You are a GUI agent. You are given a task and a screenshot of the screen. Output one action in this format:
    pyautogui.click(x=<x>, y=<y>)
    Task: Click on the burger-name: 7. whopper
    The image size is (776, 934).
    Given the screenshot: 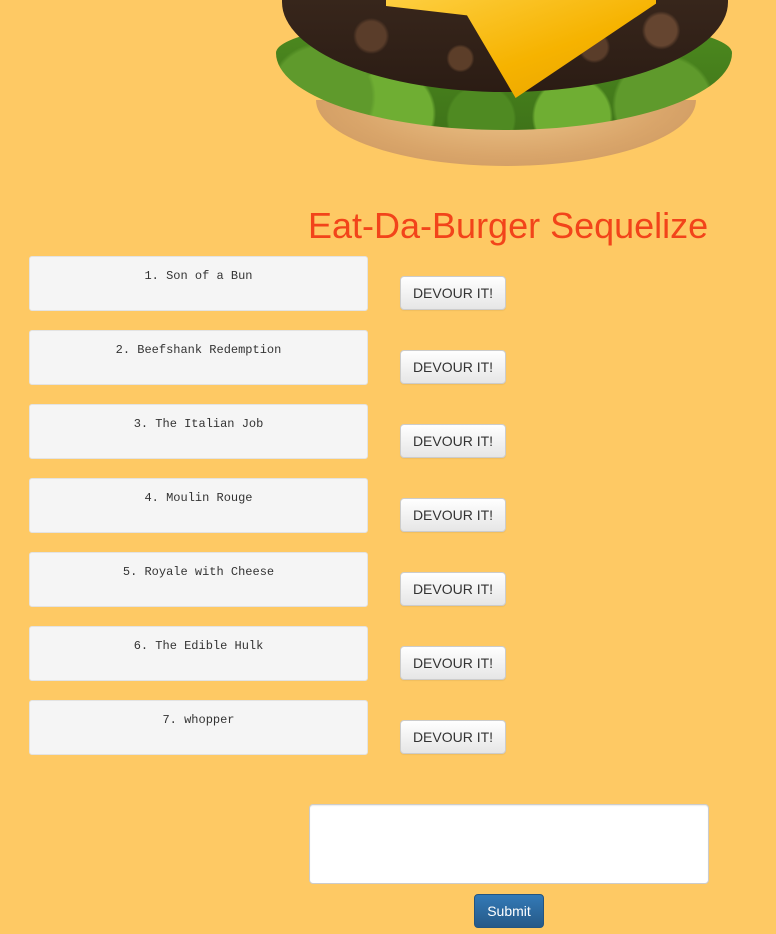 What is the action you would take?
    pyautogui.click(x=198, y=727)
    